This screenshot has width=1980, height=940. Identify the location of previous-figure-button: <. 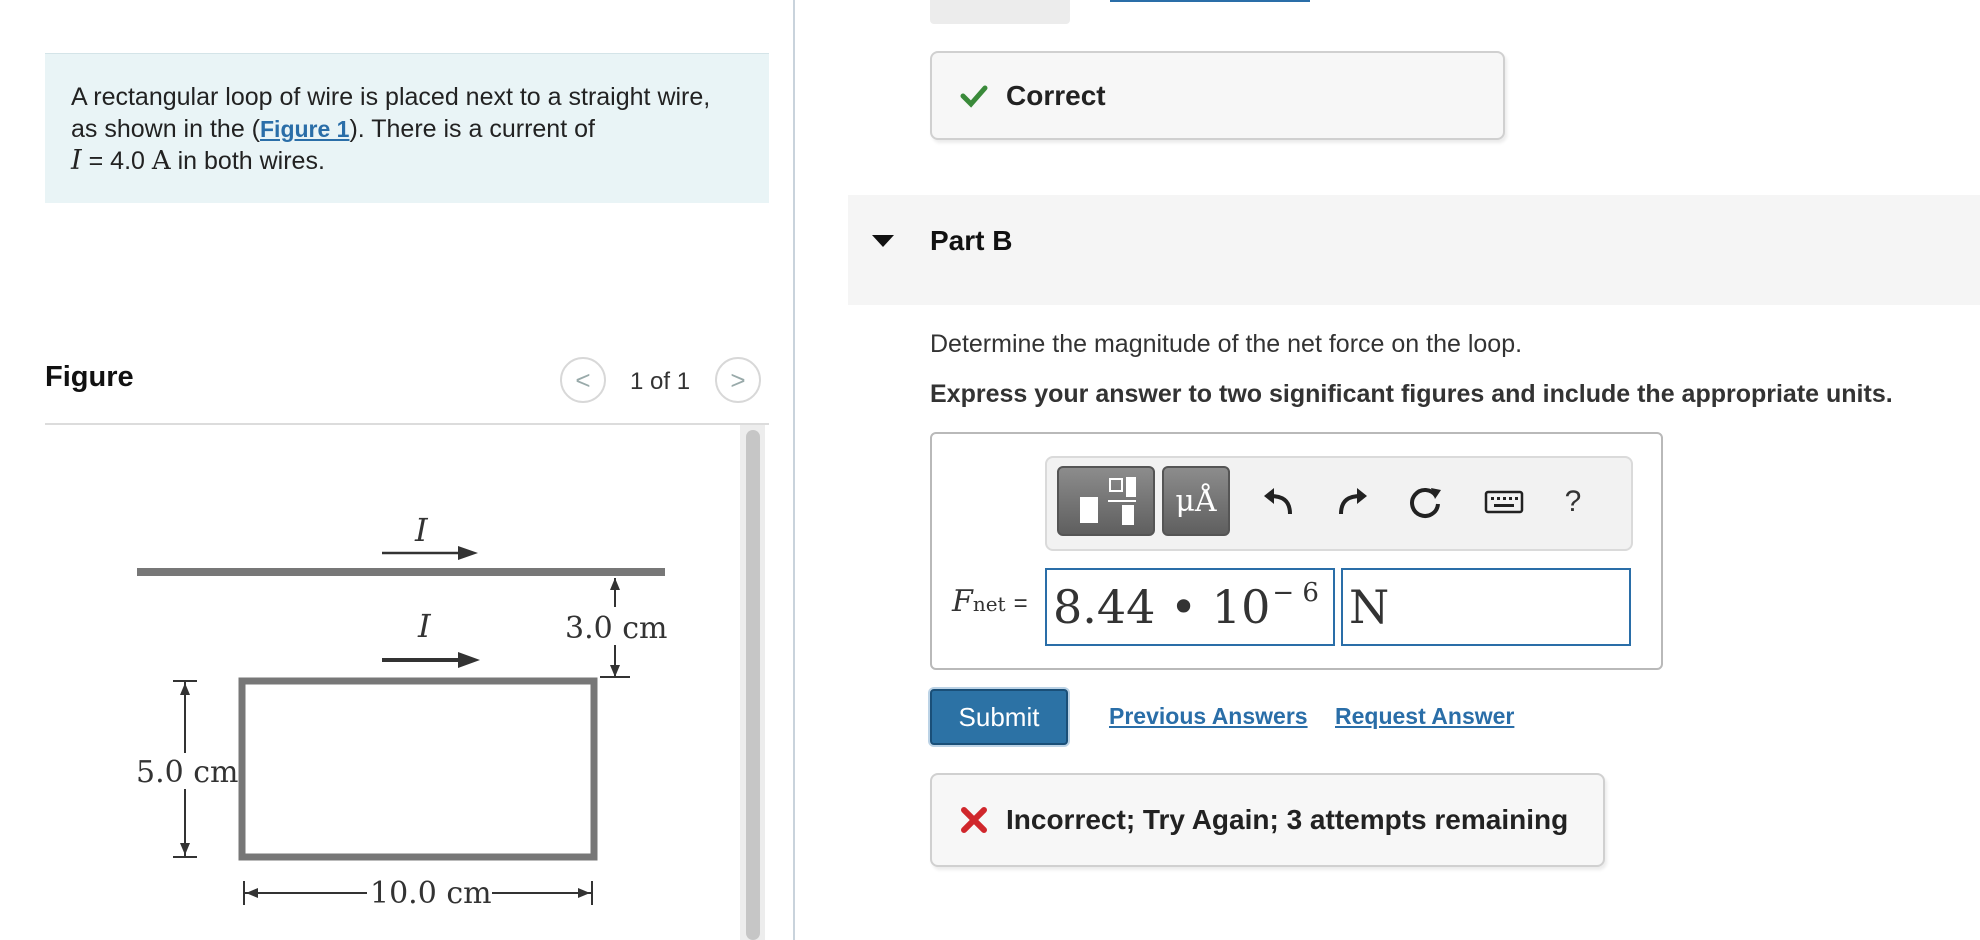
(583, 380).